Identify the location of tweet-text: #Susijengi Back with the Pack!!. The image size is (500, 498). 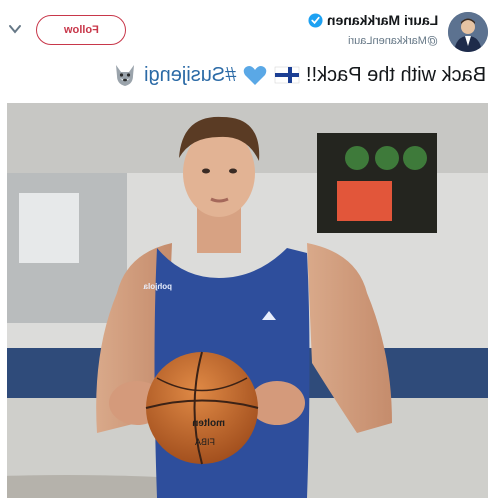
(299, 75).